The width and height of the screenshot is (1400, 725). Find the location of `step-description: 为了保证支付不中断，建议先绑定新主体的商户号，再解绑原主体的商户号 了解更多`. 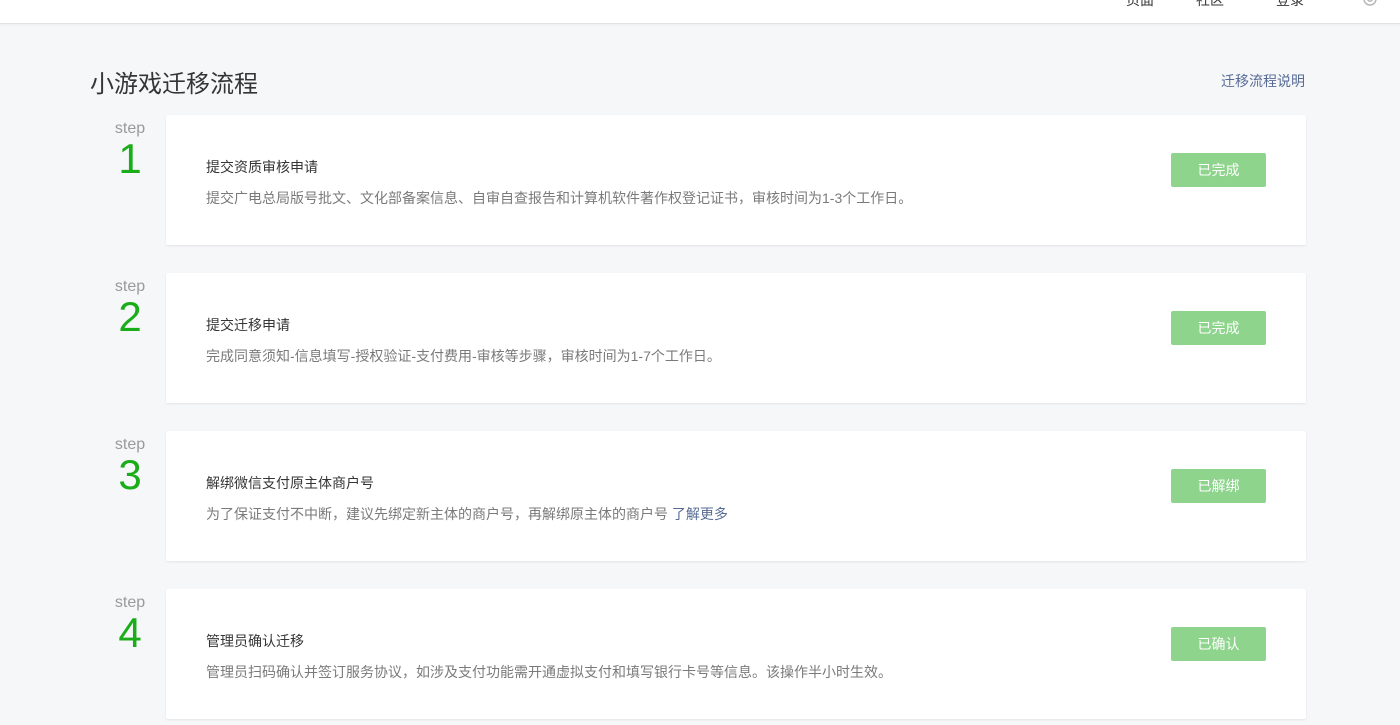

step-description: 为了保证支付不中断，建议先绑定新主体的商户号，再解绑原主体的商户号 了解更多 is located at coordinates (467, 514).